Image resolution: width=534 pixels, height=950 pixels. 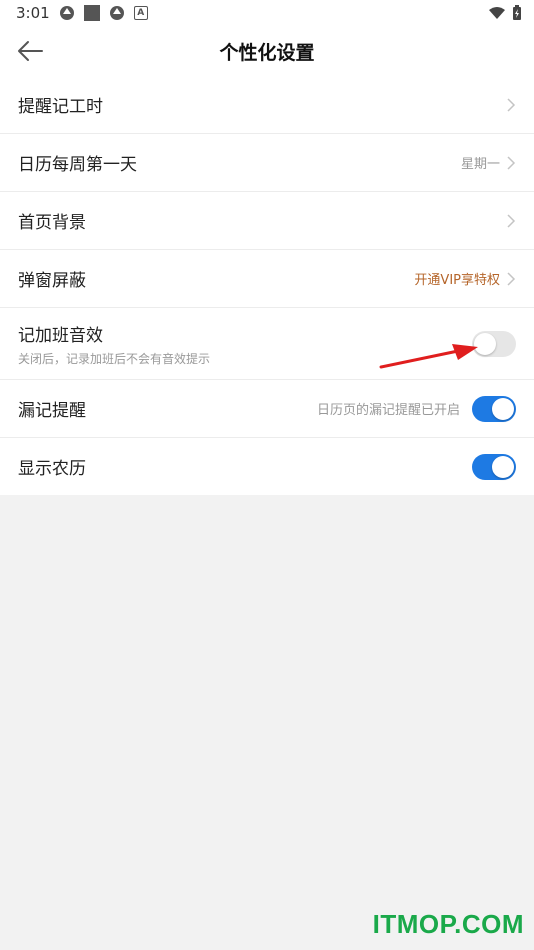 What do you see at coordinates (52, 281) in the screenshot?
I see `setting-label: 弹窗屏蔽` at bounding box center [52, 281].